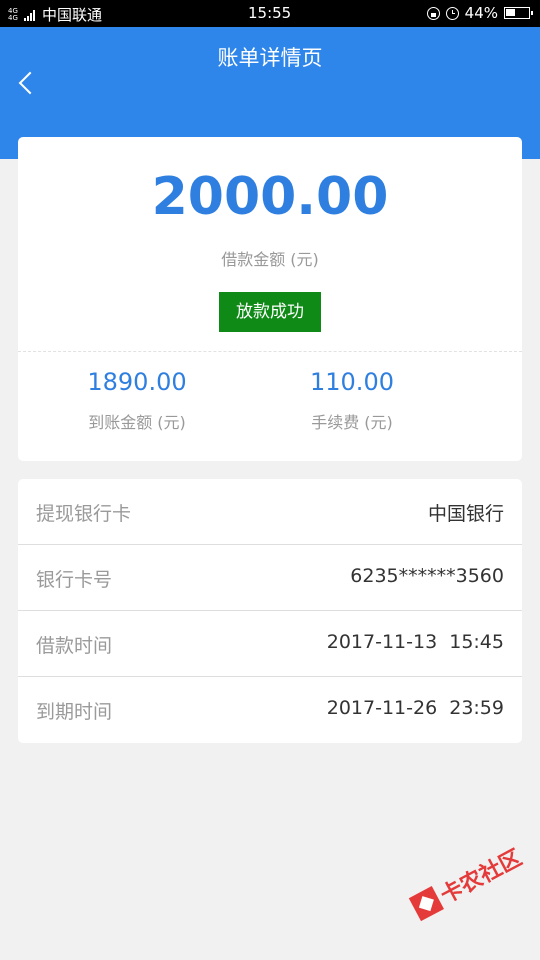  I want to click on detail-label: 银行卡号, so click(74, 580).